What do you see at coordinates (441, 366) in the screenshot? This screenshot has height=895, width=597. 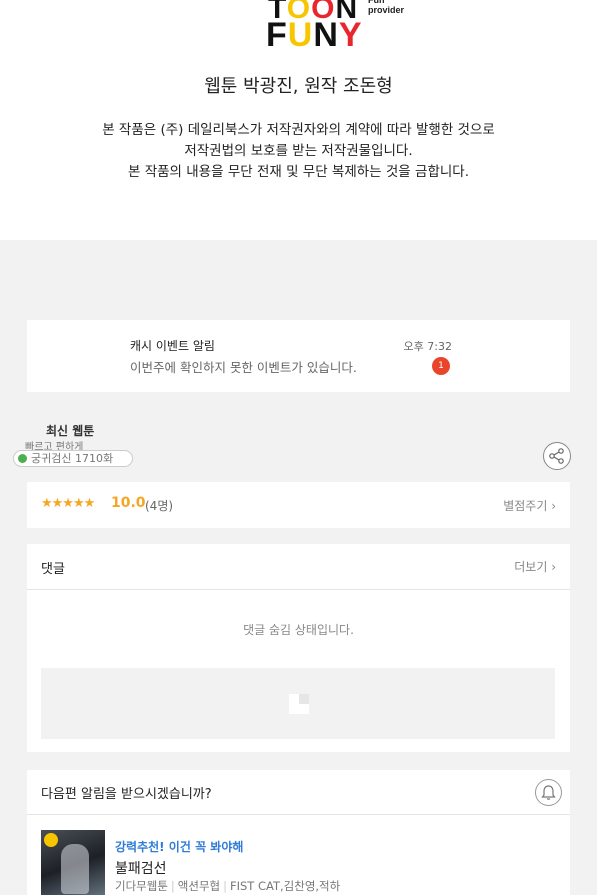 I see `push-badge: 1` at bounding box center [441, 366].